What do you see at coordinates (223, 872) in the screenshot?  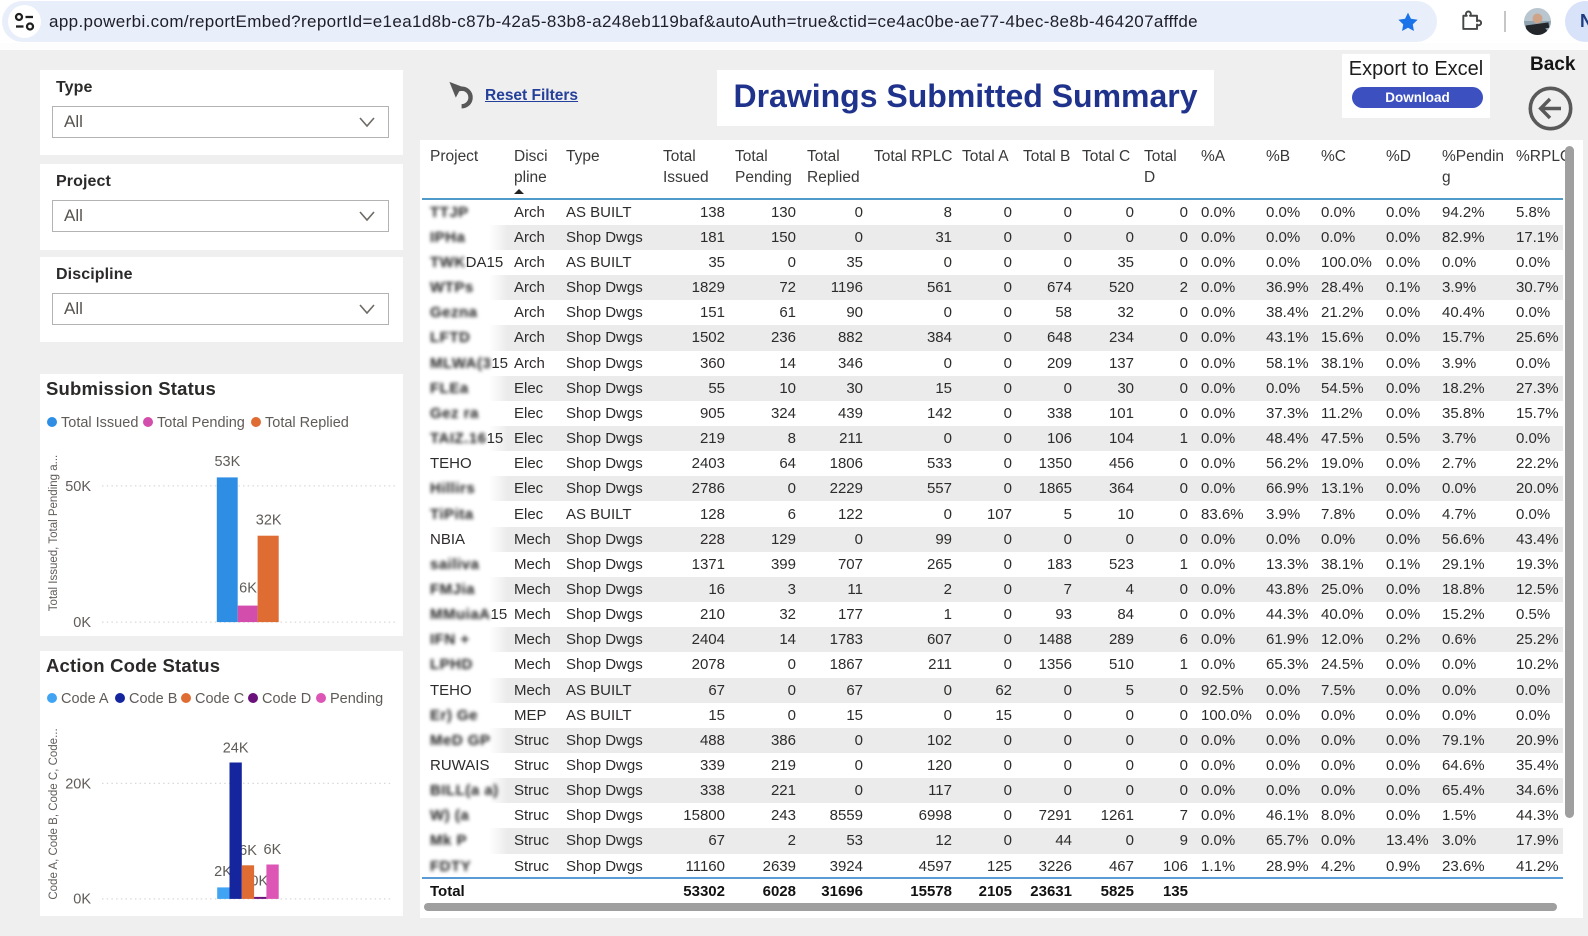 I see `svg-text: 2K` at bounding box center [223, 872].